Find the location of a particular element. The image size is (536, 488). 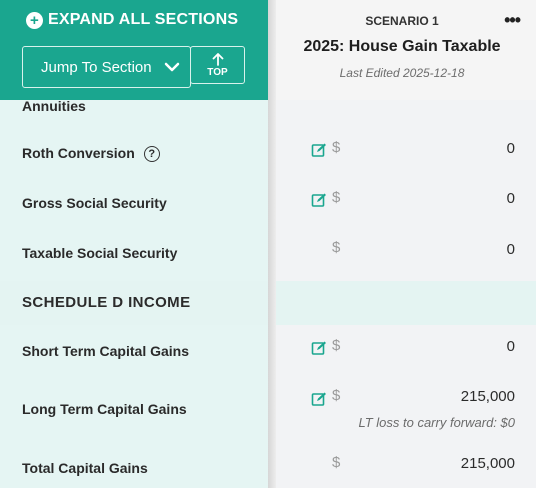

scenario-title: 2025: House Gain Taxable is located at coordinates (402, 46).